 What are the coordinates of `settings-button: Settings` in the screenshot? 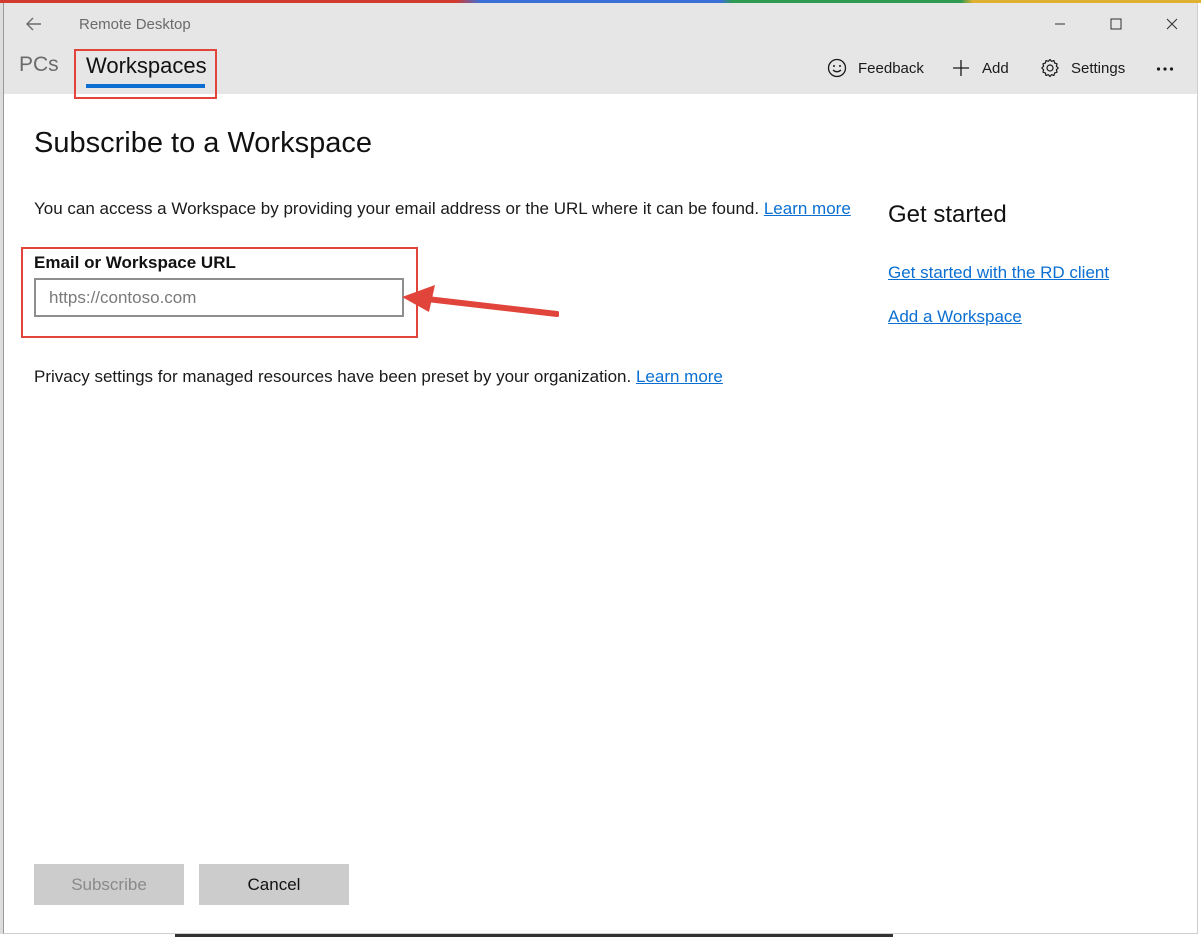 It's located at (1082, 68).